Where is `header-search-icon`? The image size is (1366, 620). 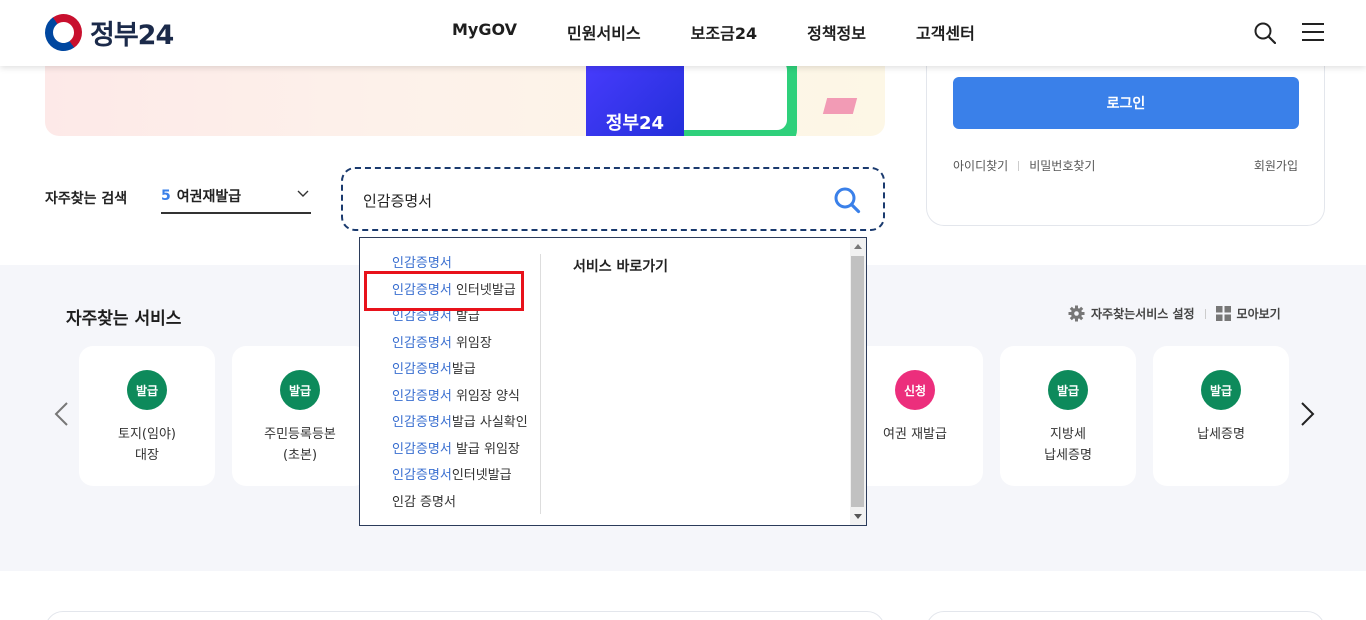 header-search-icon is located at coordinates (1265, 33).